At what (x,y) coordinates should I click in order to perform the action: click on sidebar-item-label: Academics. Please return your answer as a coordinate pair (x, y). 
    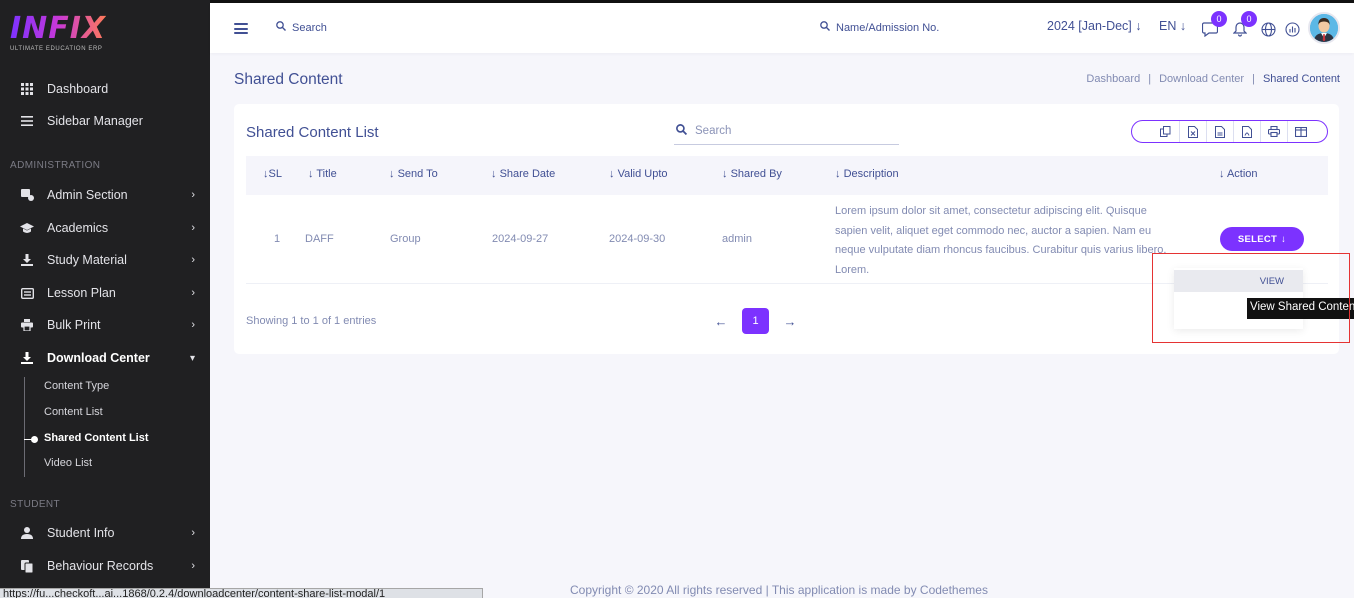
    Looking at the image, I should click on (78, 228).